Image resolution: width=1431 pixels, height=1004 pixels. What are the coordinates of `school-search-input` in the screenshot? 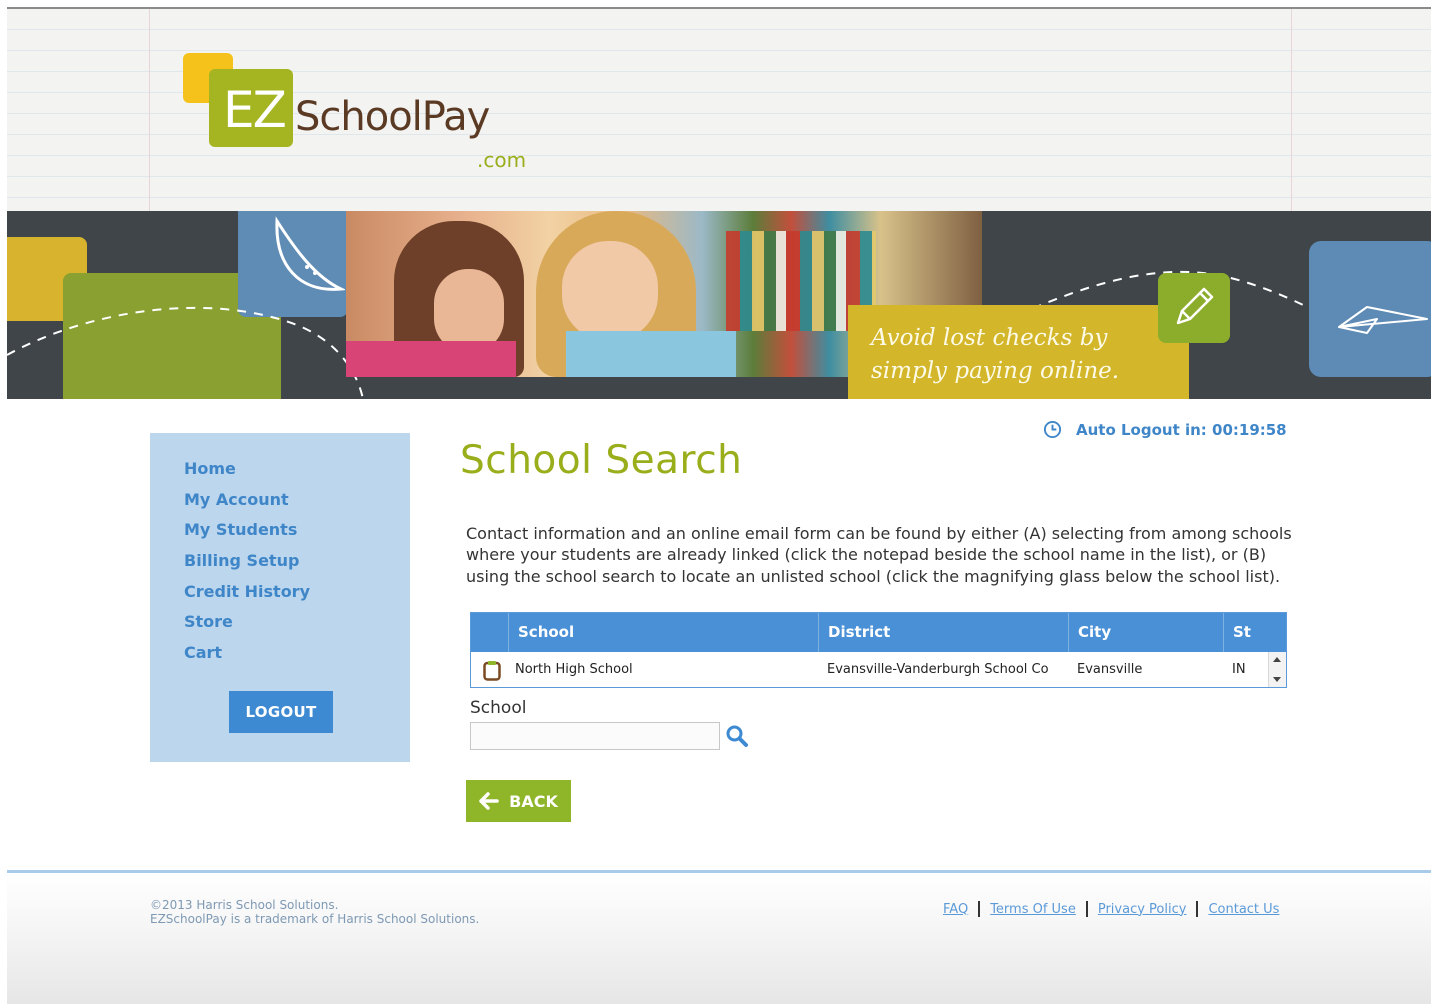 It's located at (595, 736).